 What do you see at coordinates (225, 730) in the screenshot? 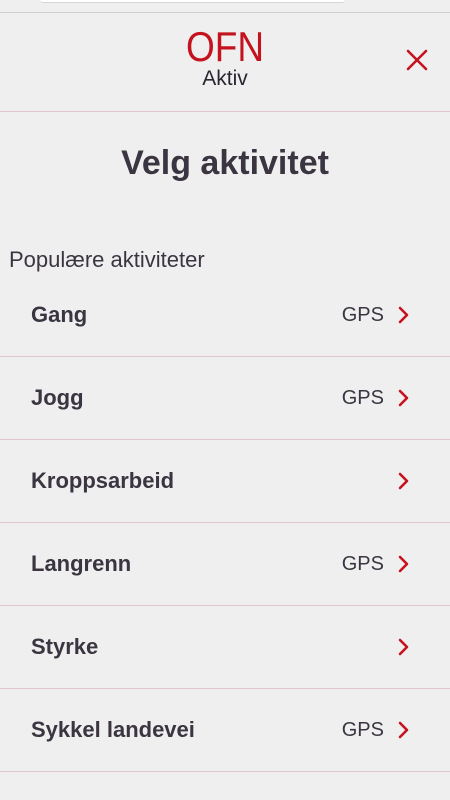
I see `activity-item: Sykkel landevei GPS` at bounding box center [225, 730].